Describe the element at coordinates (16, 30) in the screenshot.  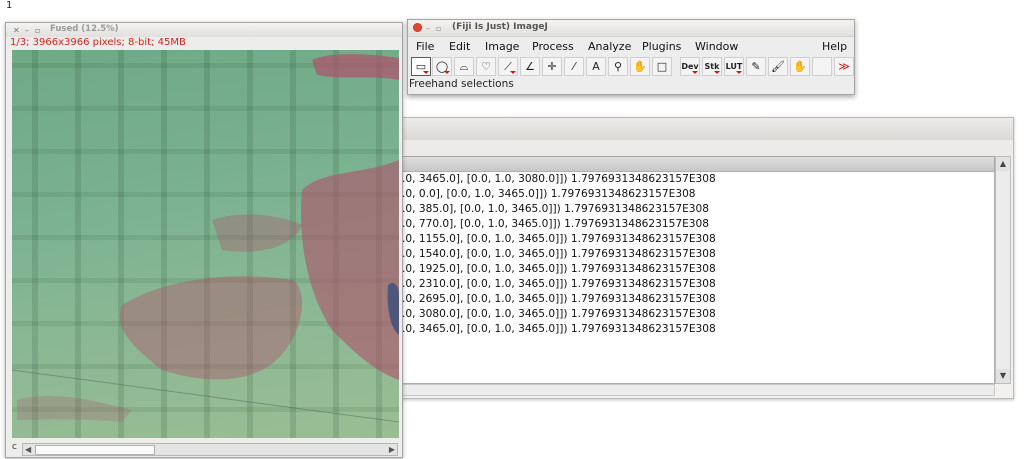
I see `close-icon: ✕` at that location.